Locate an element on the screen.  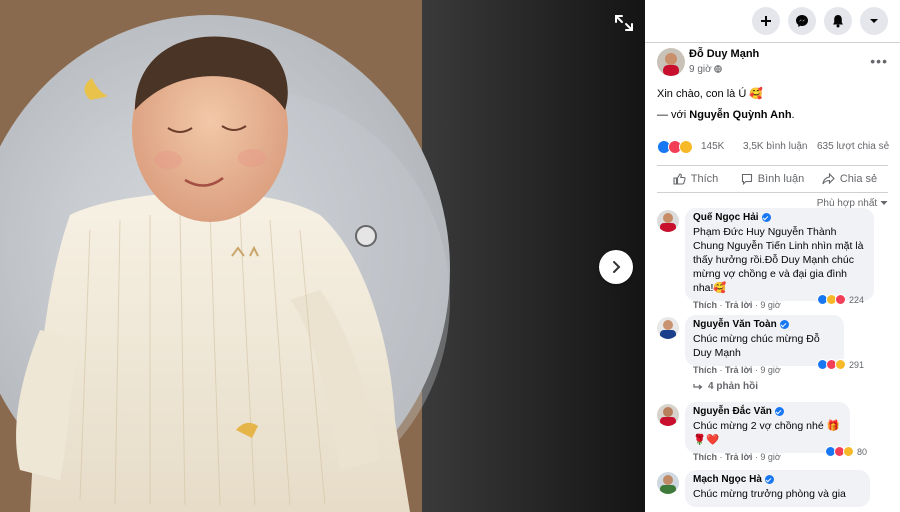
comment-label: Bình luận is located at coordinates (781, 179).